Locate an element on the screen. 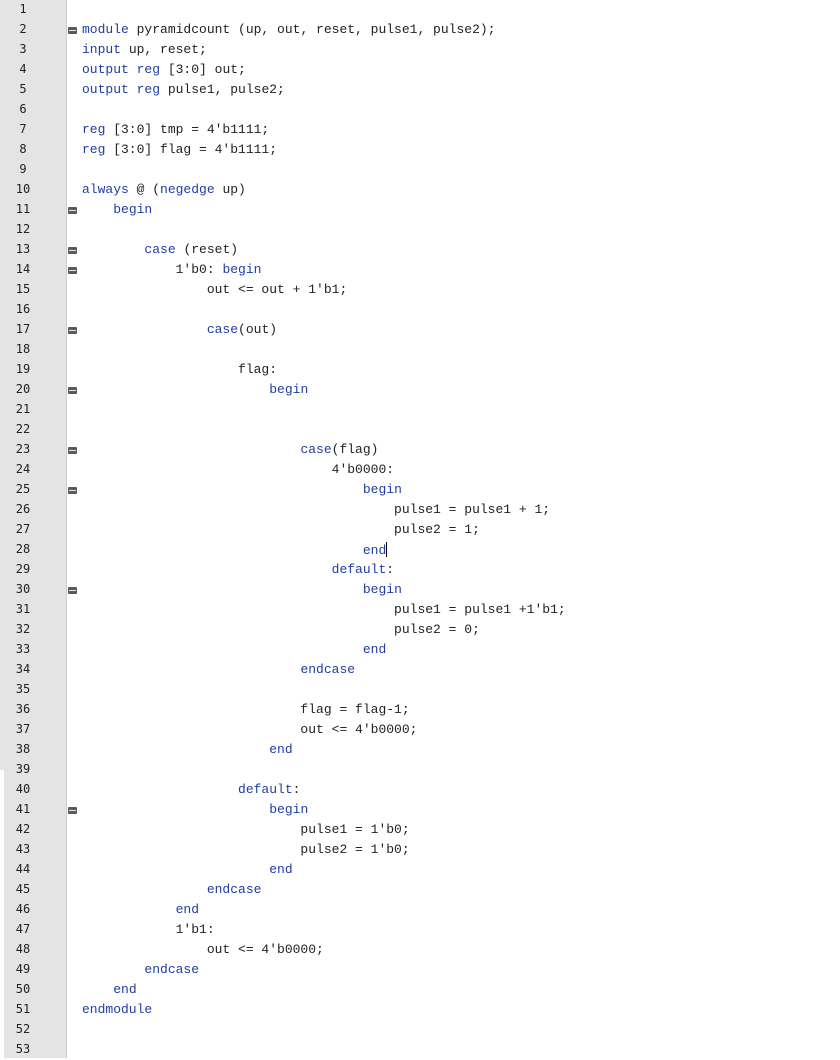 Image resolution: width=840 pixels, height=1060 pixels. code-text: pulse1 = pulse1 +1'b1; is located at coordinates (324, 609).